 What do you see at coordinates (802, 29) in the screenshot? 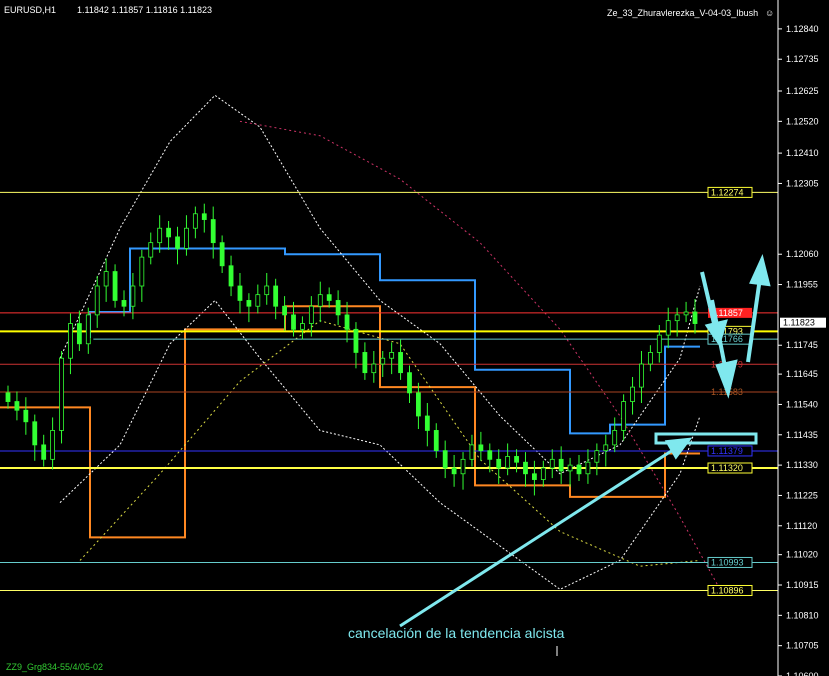
I see `tick-label: 1.12840` at bounding box center [802, 29].